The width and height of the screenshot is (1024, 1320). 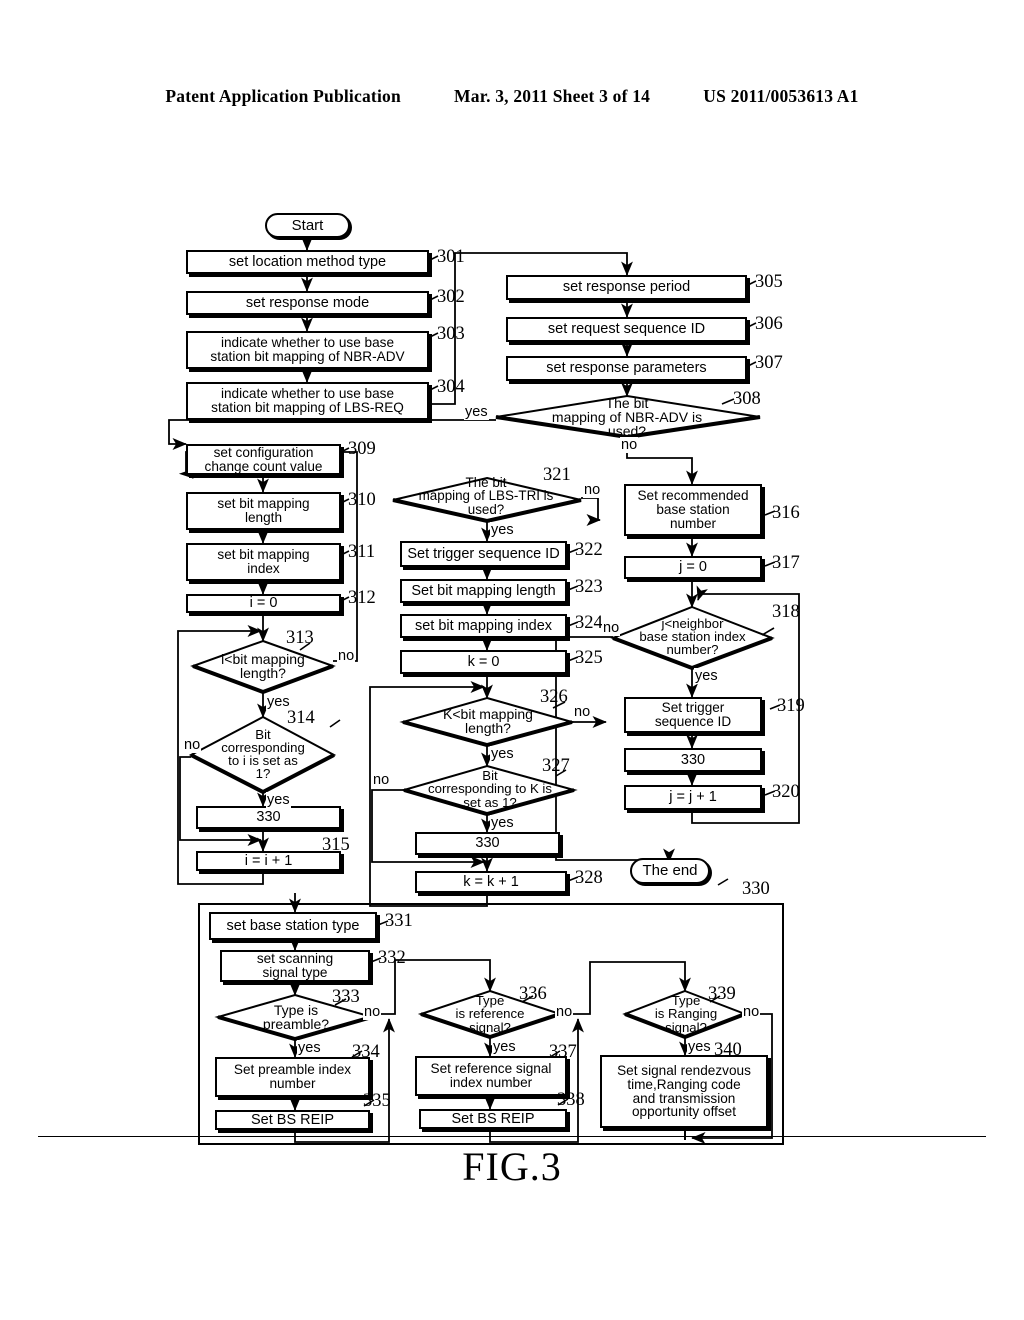 I want to click on process-325: k = 0, so click(x=483, y=662).